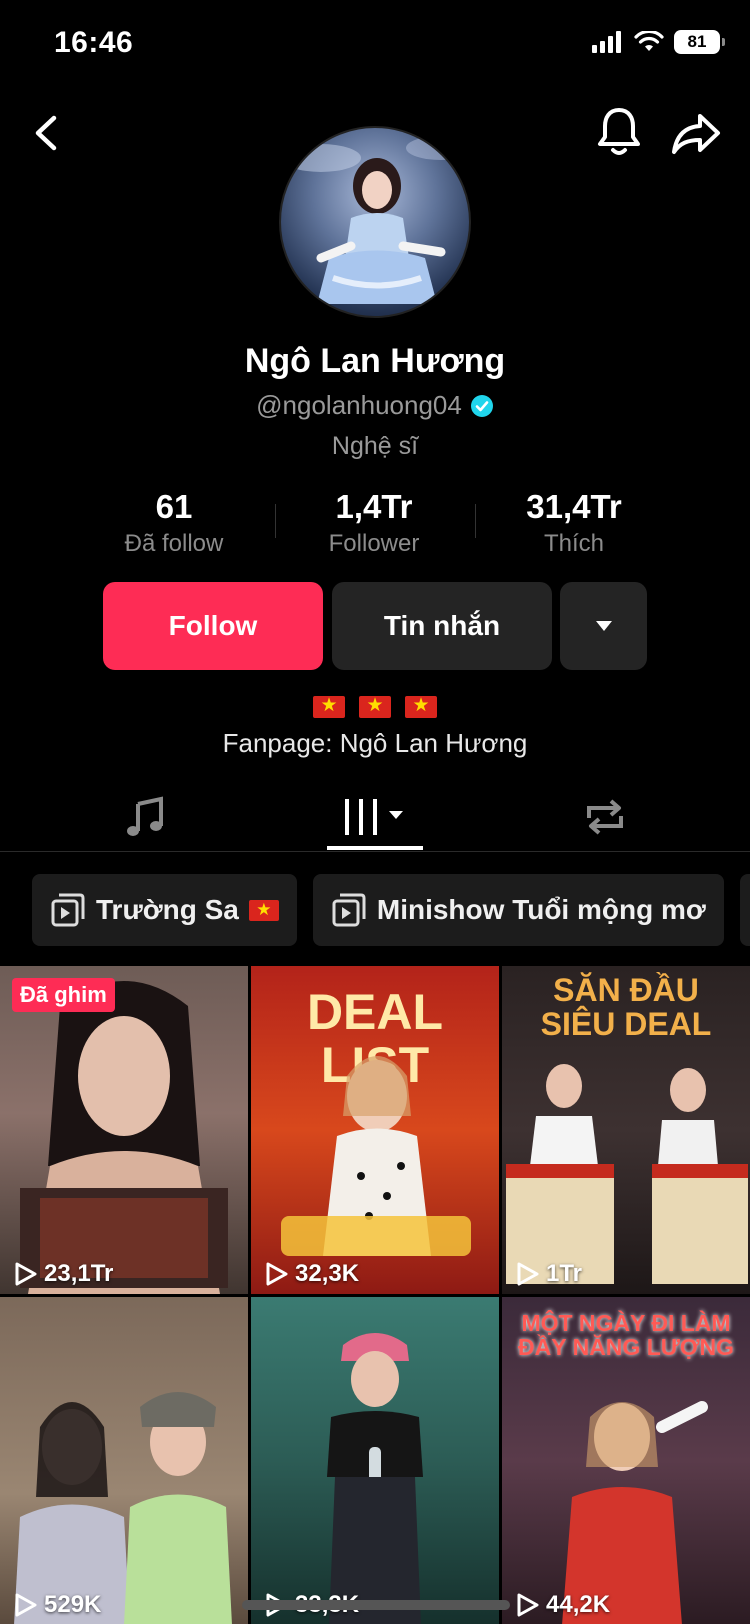  Describe the element at coordinates (619, 132) in the screenshot. I see `notification-bell-icon` at that location.